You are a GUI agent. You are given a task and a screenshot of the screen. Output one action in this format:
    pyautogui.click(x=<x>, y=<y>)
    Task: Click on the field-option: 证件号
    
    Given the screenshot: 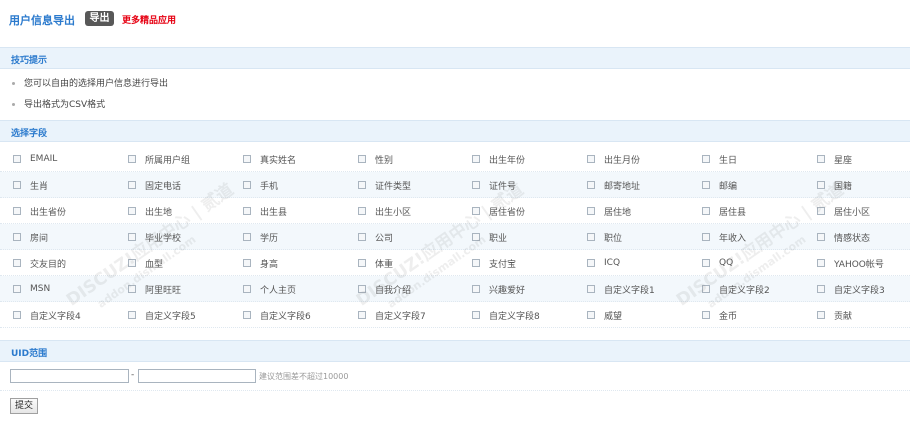 What is the action you would take?
    pyautogui.click(x=494, y=185)
    